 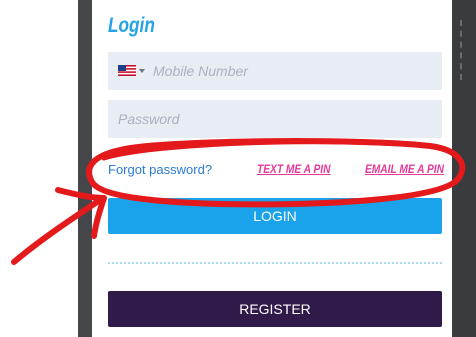 What do you see at coordinates (465, 50) in the screenshot?
I see `background-texture` at bounding box center [465, 50].